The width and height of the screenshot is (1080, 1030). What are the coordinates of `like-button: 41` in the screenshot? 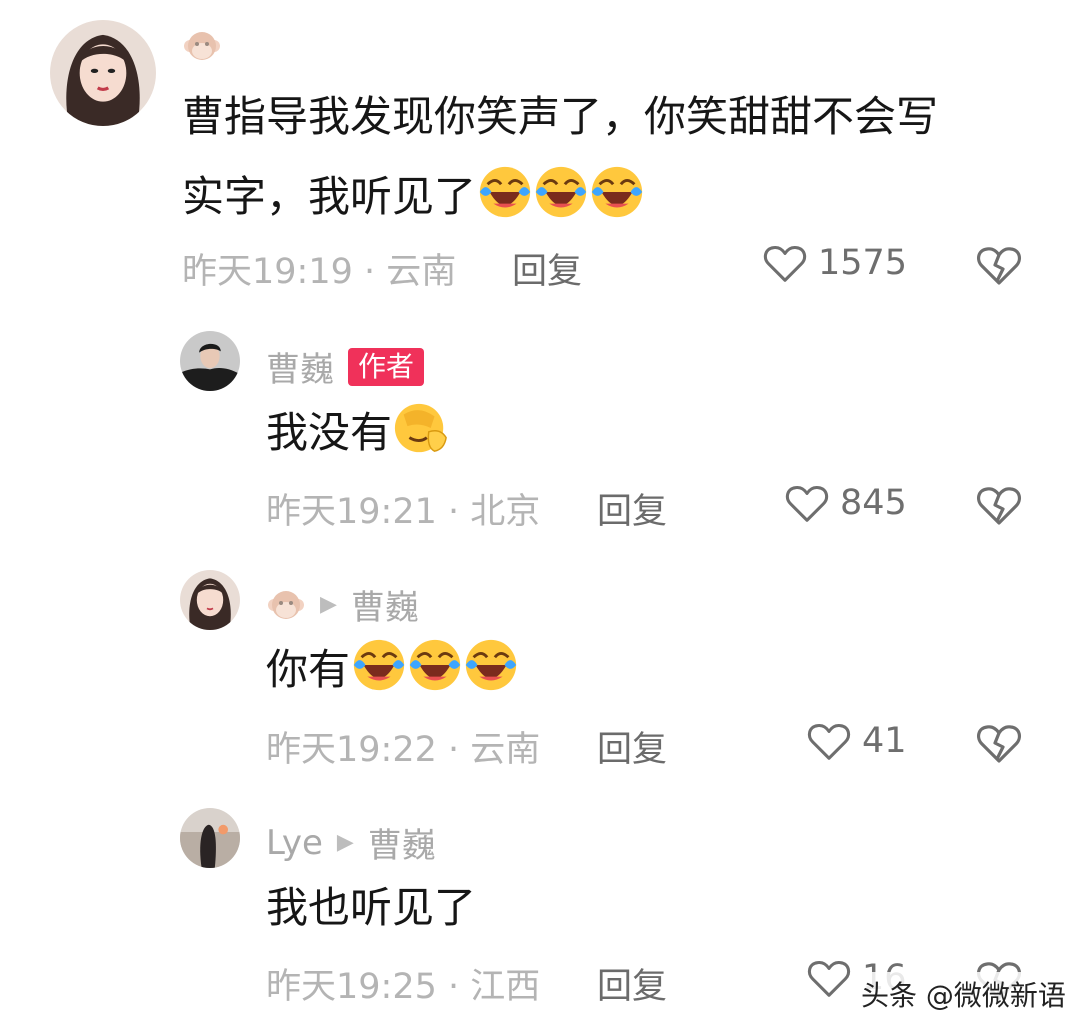 It's located at (856, 741).